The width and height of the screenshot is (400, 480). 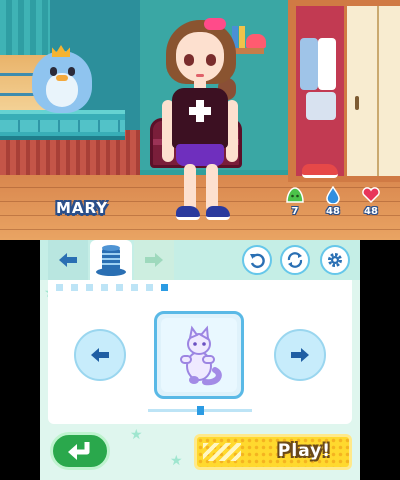 I want to click on settings-gear-icon, so click(x=335, y=260).